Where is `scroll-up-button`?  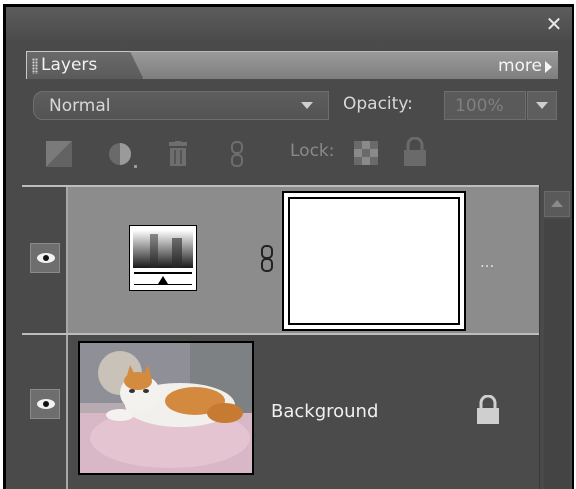 scroll-up-button is located at coordinates (557, 204).